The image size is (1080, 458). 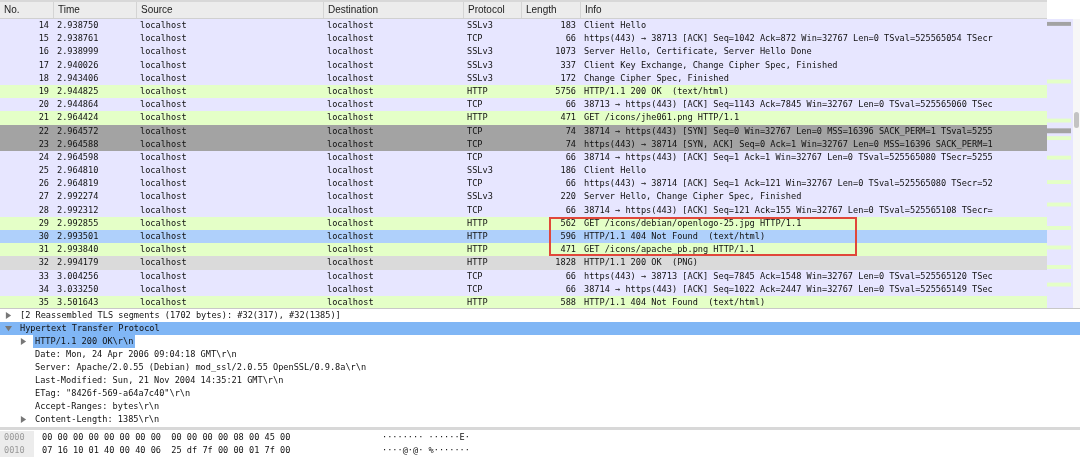 I want to click on column-header: Source, so click(x=229, y=10).